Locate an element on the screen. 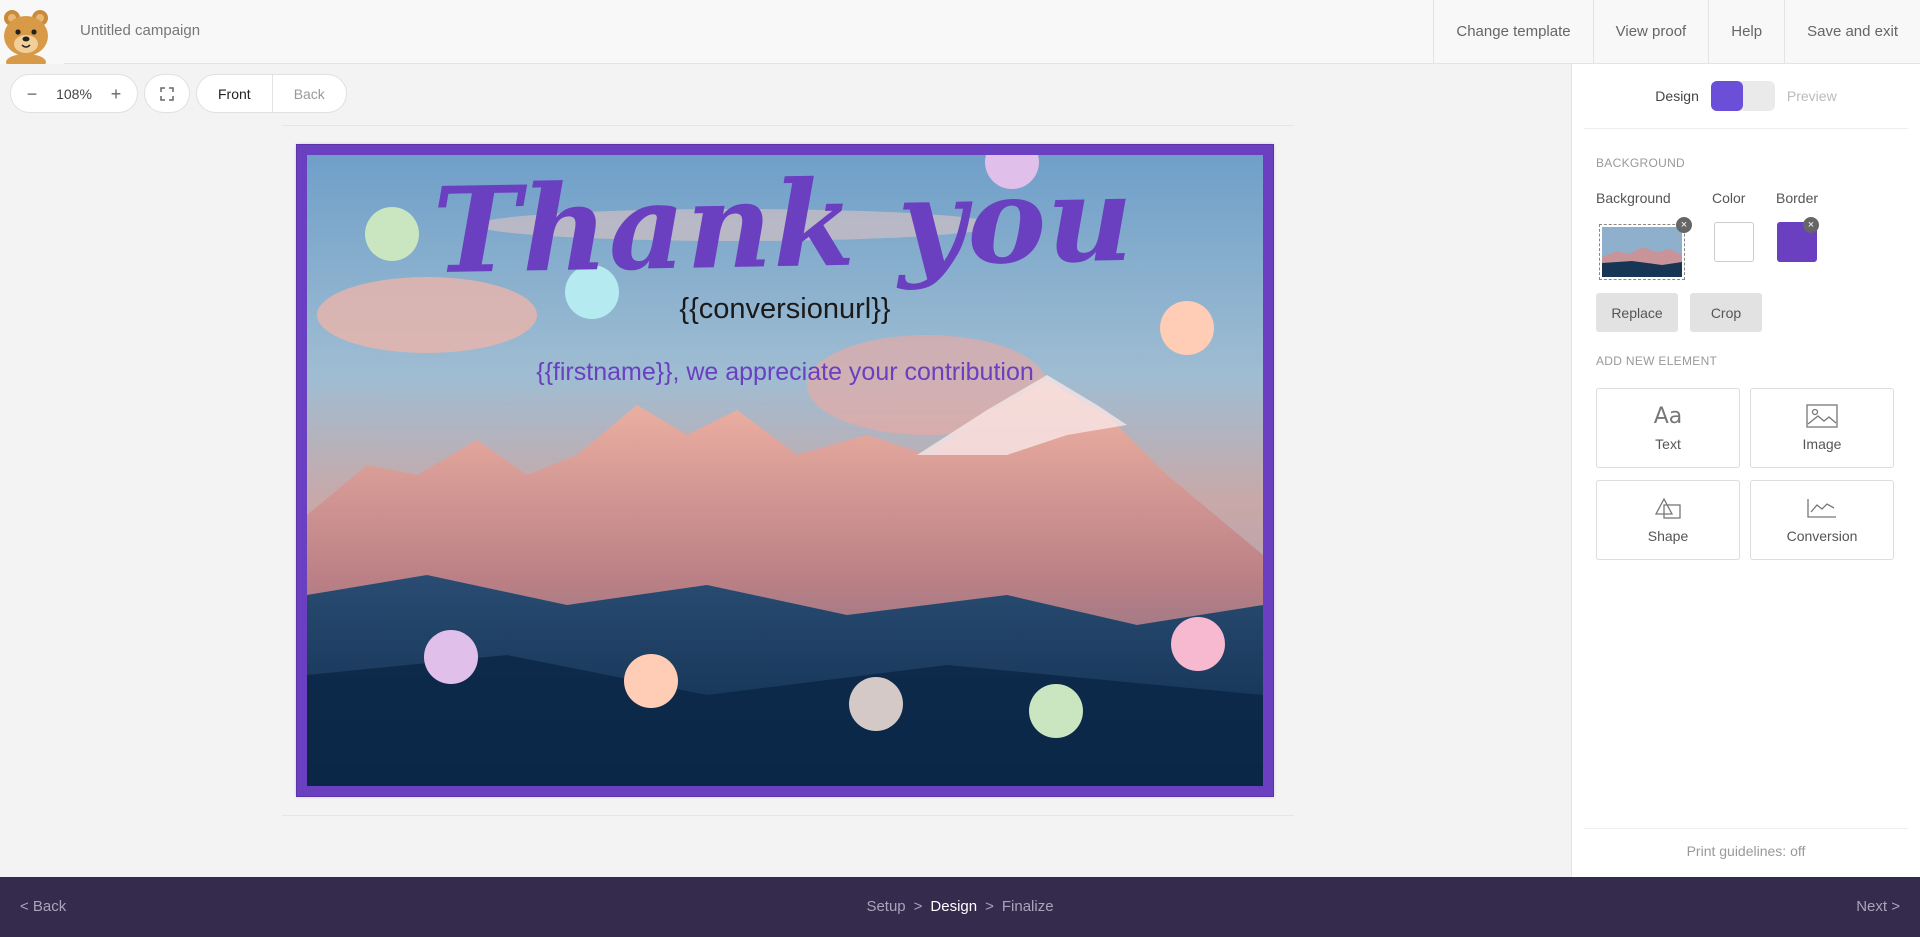 This screenshot has height=937, width=1920. color-label: Color is located at coordinates (1729, 198).